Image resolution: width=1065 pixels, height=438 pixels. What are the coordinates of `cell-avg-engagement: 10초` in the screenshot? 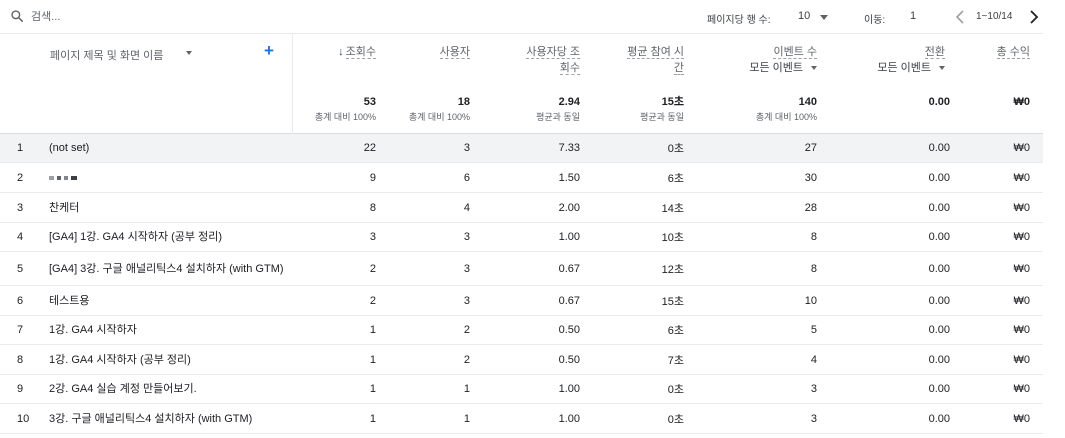 It's located at (672, 238).